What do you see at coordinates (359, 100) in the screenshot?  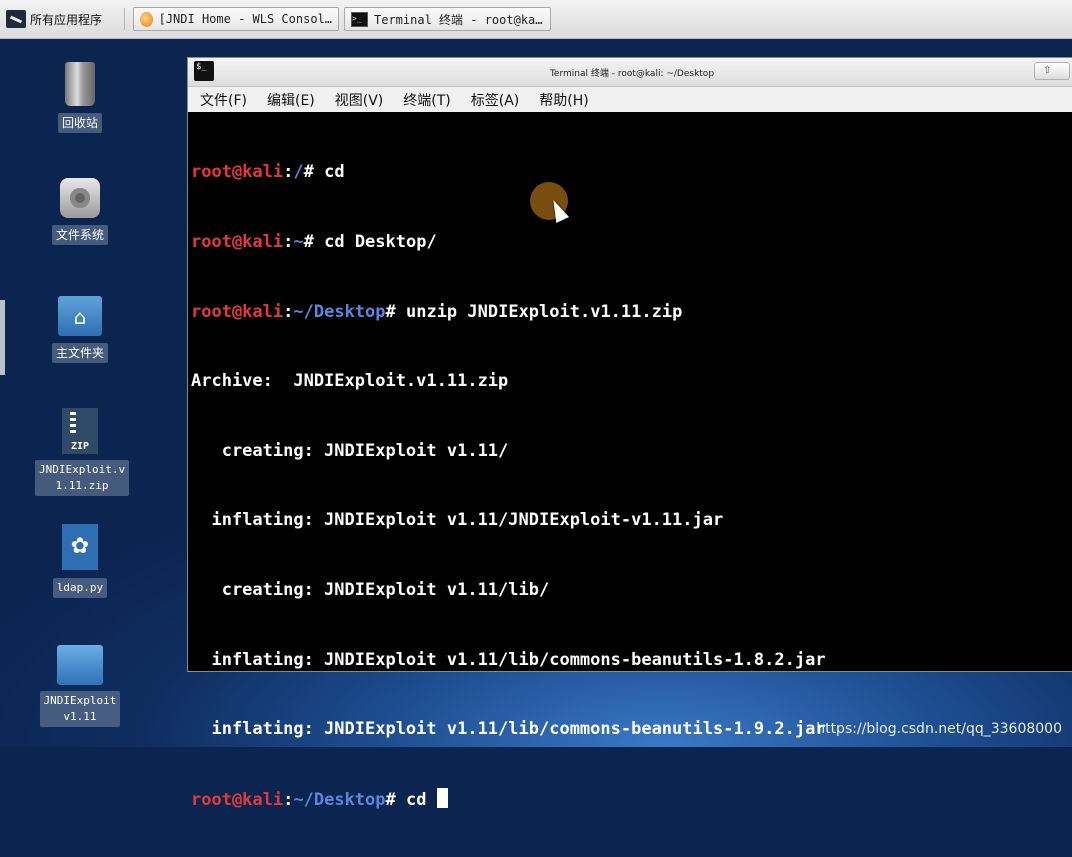 I see `menu-view: 视图(V)` at bounding box center [359, 100].